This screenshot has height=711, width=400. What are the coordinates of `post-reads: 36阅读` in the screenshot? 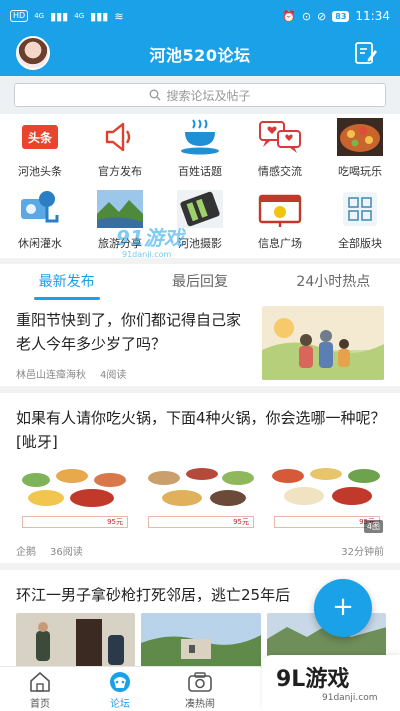 It's located at (66, 552).